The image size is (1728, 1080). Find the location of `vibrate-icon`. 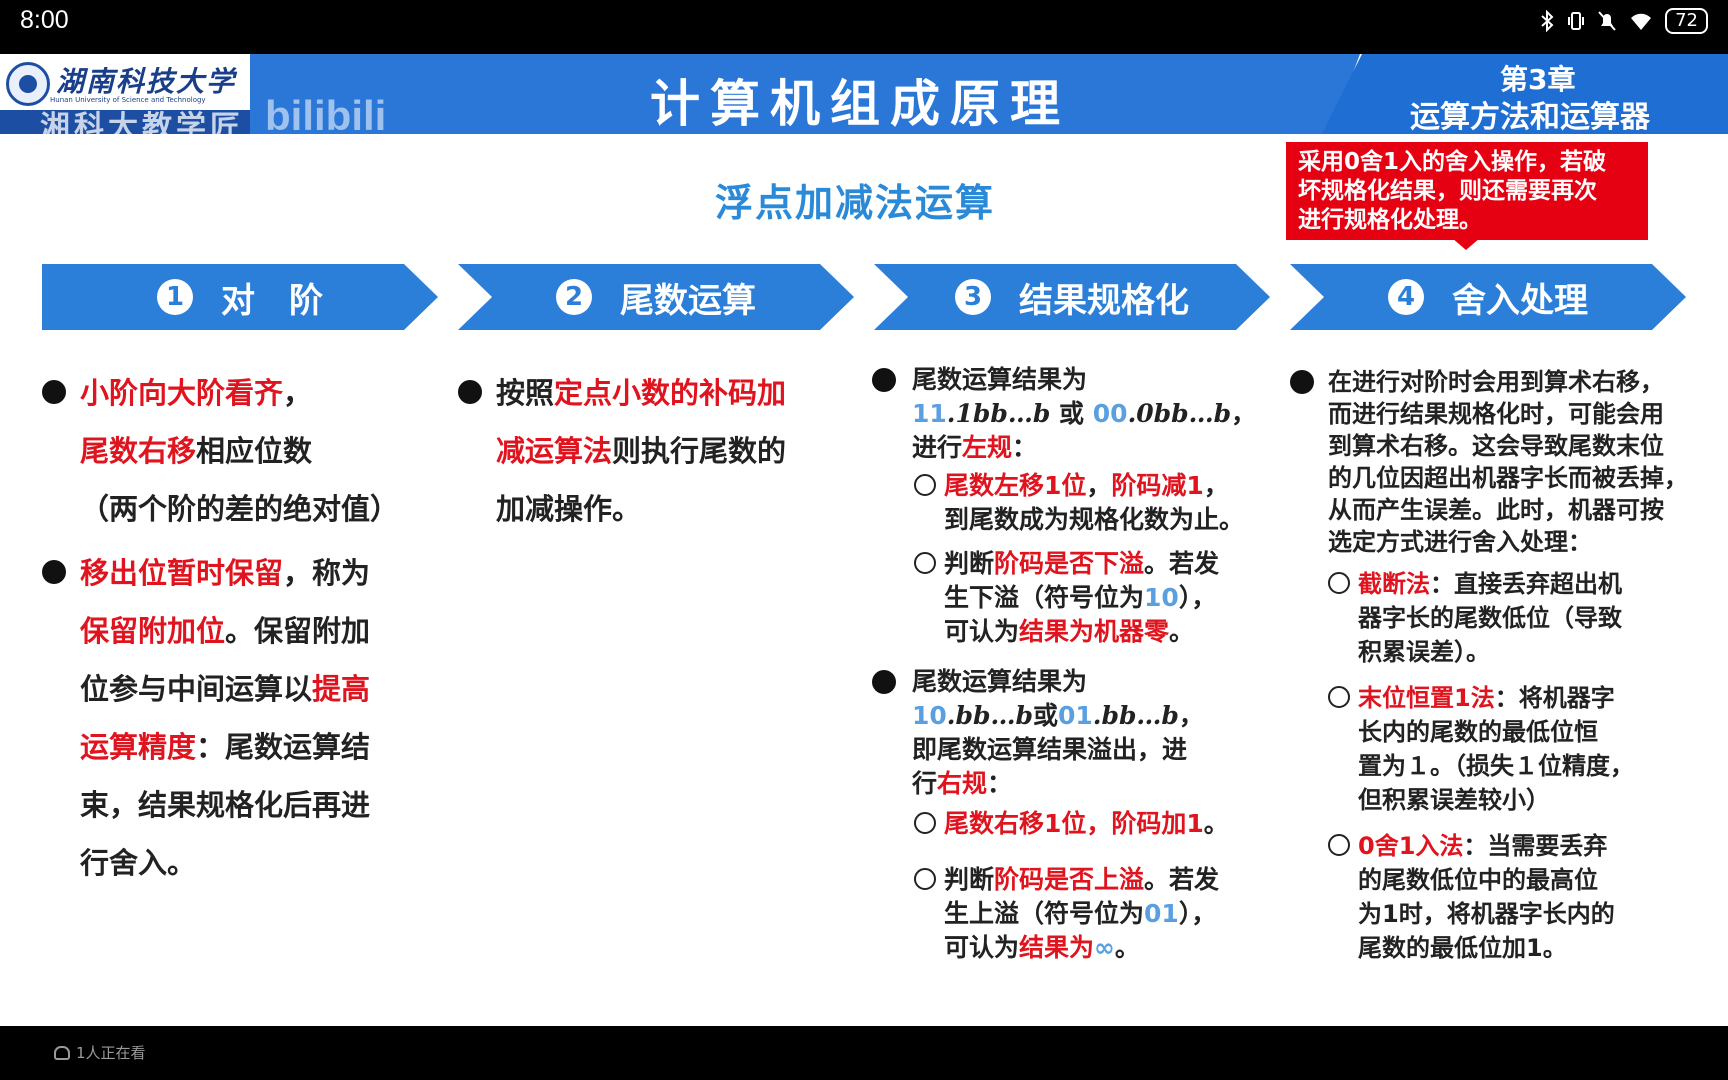

vibrate-icon is located at coordinates (1576, 21).